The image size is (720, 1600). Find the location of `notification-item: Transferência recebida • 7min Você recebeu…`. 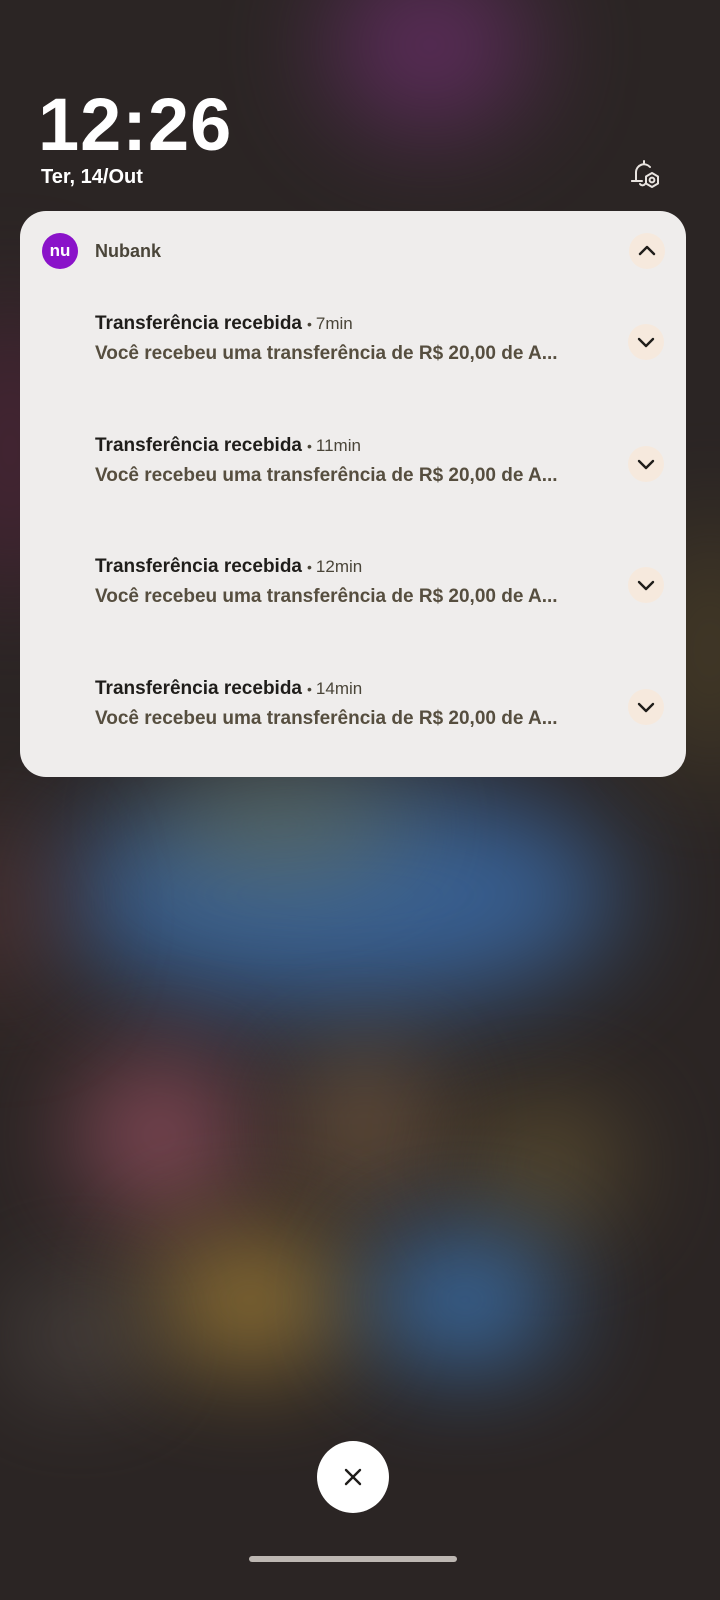

notification-item: Transferência recebida • 7min Você recebeu… is located at coordinates (385, 346).